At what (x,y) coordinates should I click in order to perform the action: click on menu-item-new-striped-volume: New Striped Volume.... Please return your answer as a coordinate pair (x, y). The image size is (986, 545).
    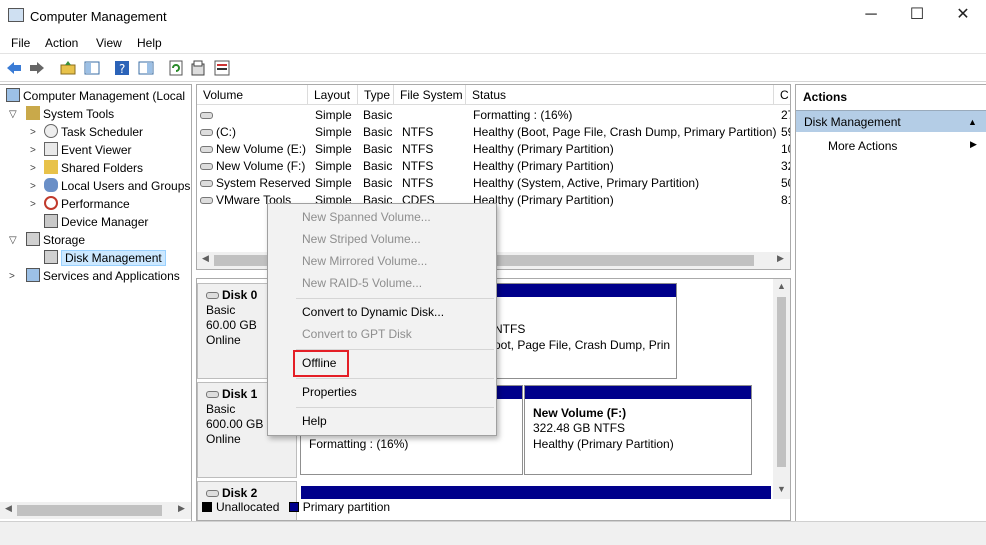
    Looking at the image, I should click on (361, 239).